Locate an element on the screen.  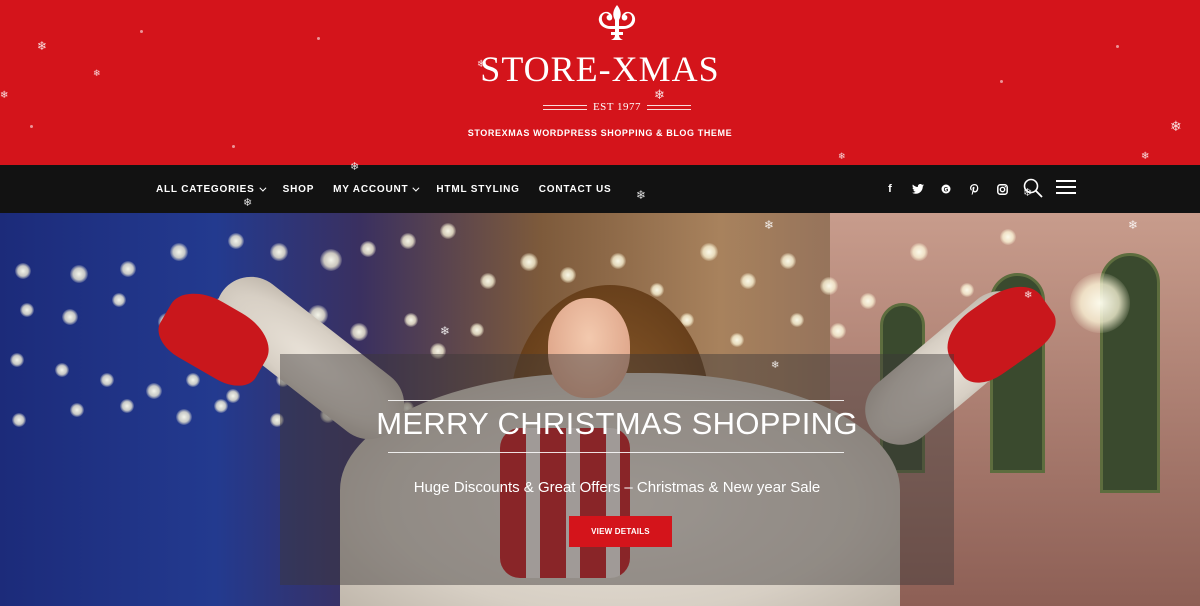
caption-divider-bottom is located at coordinates (616, 452).